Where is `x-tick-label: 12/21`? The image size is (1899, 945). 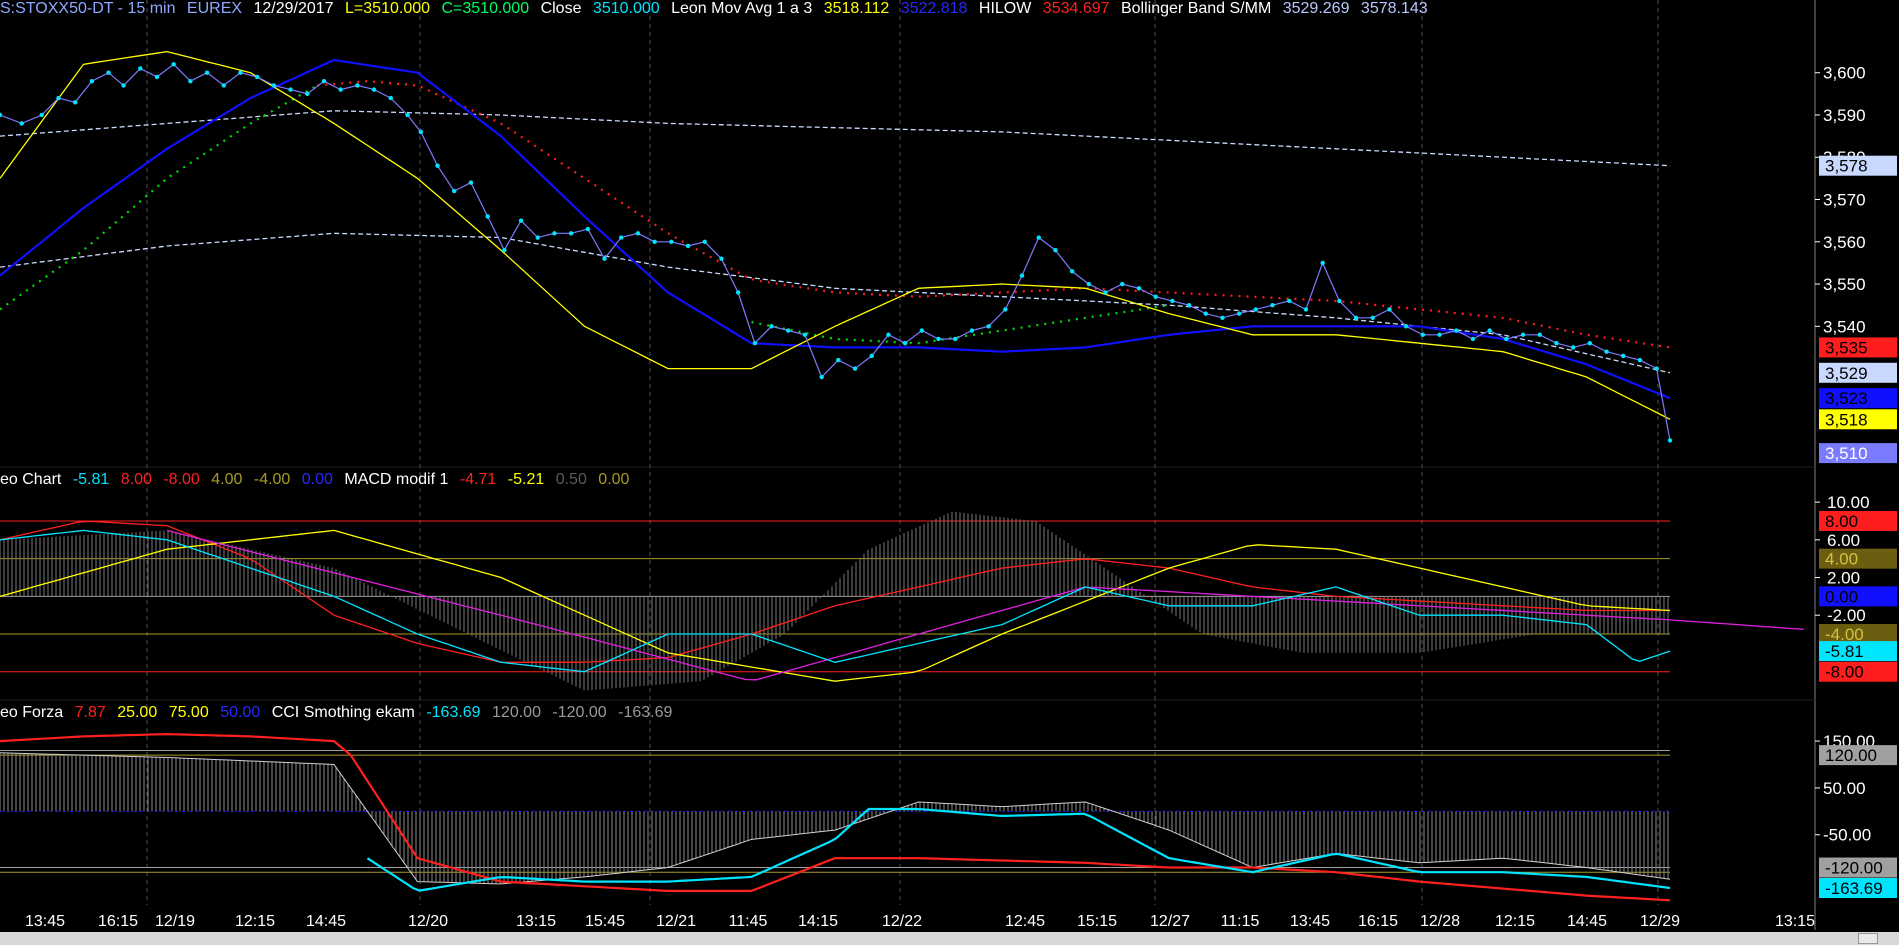 x-tick-label: 12/21 is located at coordinates (676, 921).